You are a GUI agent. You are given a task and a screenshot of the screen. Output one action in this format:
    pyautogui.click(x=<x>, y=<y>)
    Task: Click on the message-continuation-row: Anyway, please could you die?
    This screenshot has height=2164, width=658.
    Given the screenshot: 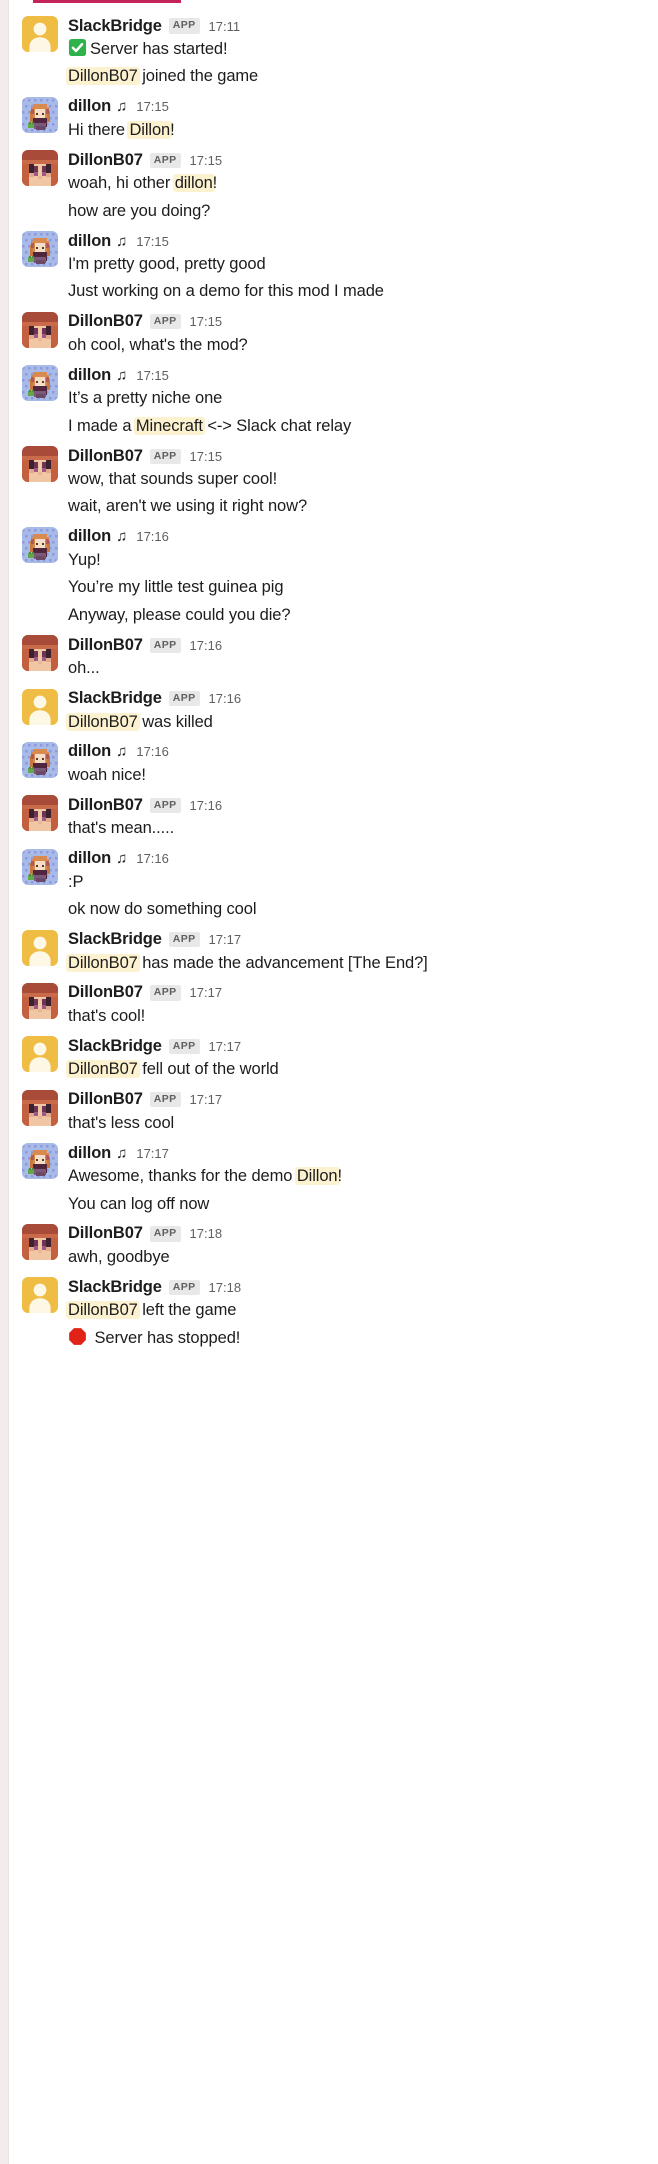 What is the action you would take?
    pyautogui.click(x=329, y=615)
    